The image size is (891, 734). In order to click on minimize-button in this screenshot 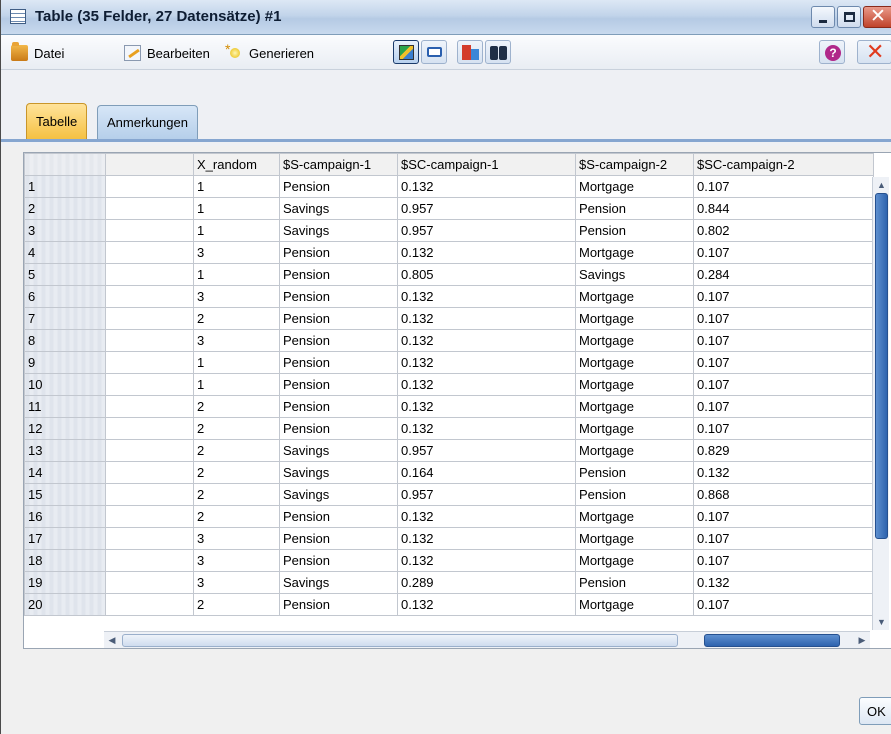, I will do `click(823, 17)`.